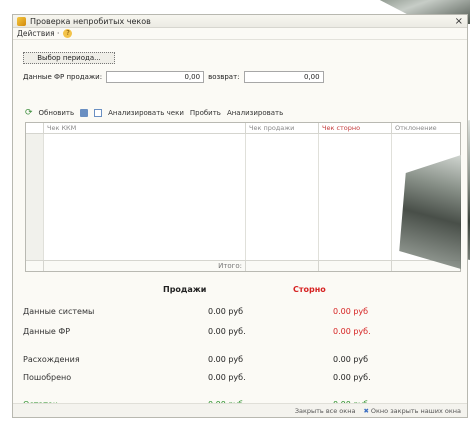 The image size is (470, 428). What do you see at coordinates (255, 113) in the screenshot?
I see `analyze-button: Анализировать` at bounding box center [255, 113].